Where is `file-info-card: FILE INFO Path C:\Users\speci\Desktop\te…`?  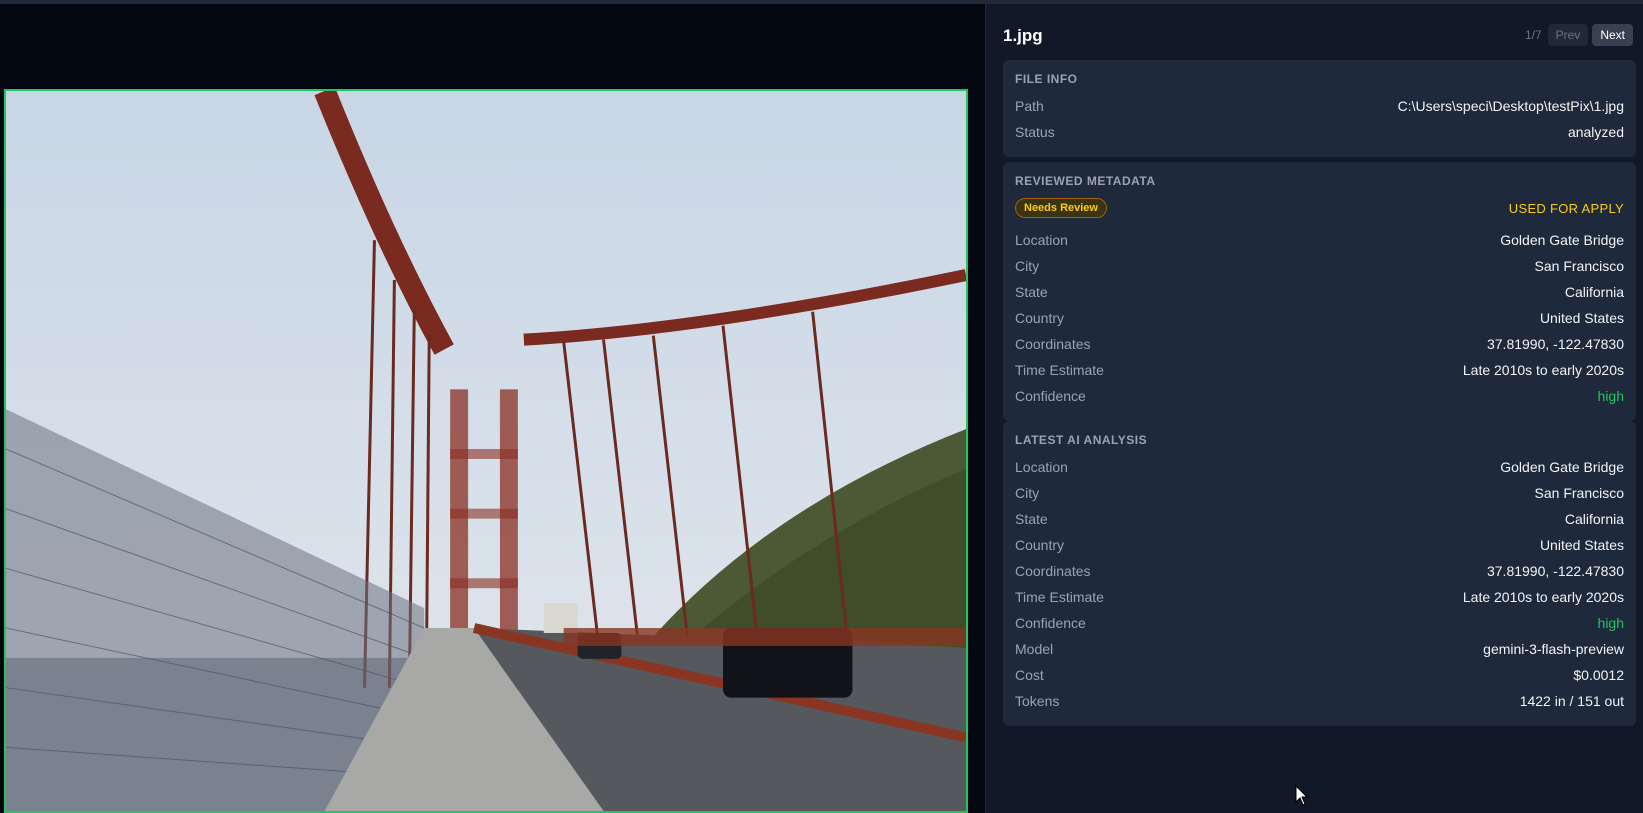
file-info-card: FILE INFO Path C:\Users\speci\Desktop\te… is located at coordinates (1319, 108).